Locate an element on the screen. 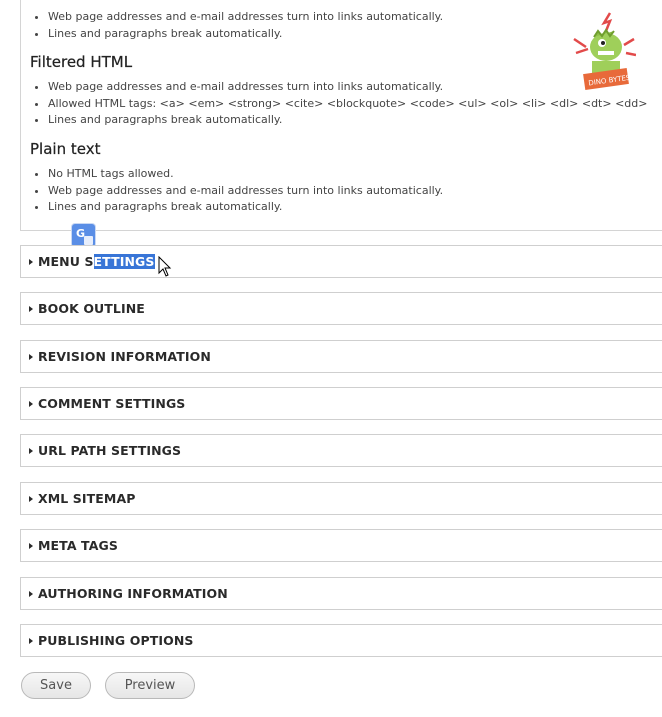 Image resolution: width=662 pixels, height=717 pixels. dino-mascot-logo: DINO BYTES is located at coordinates (604, 51).